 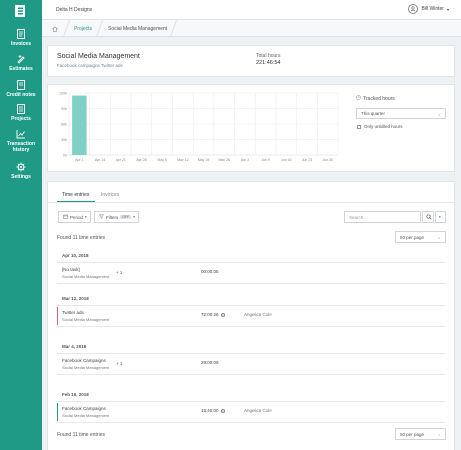 I want to click on breadcrumb: Projects Social Media Management, so click(x=251, y=28).